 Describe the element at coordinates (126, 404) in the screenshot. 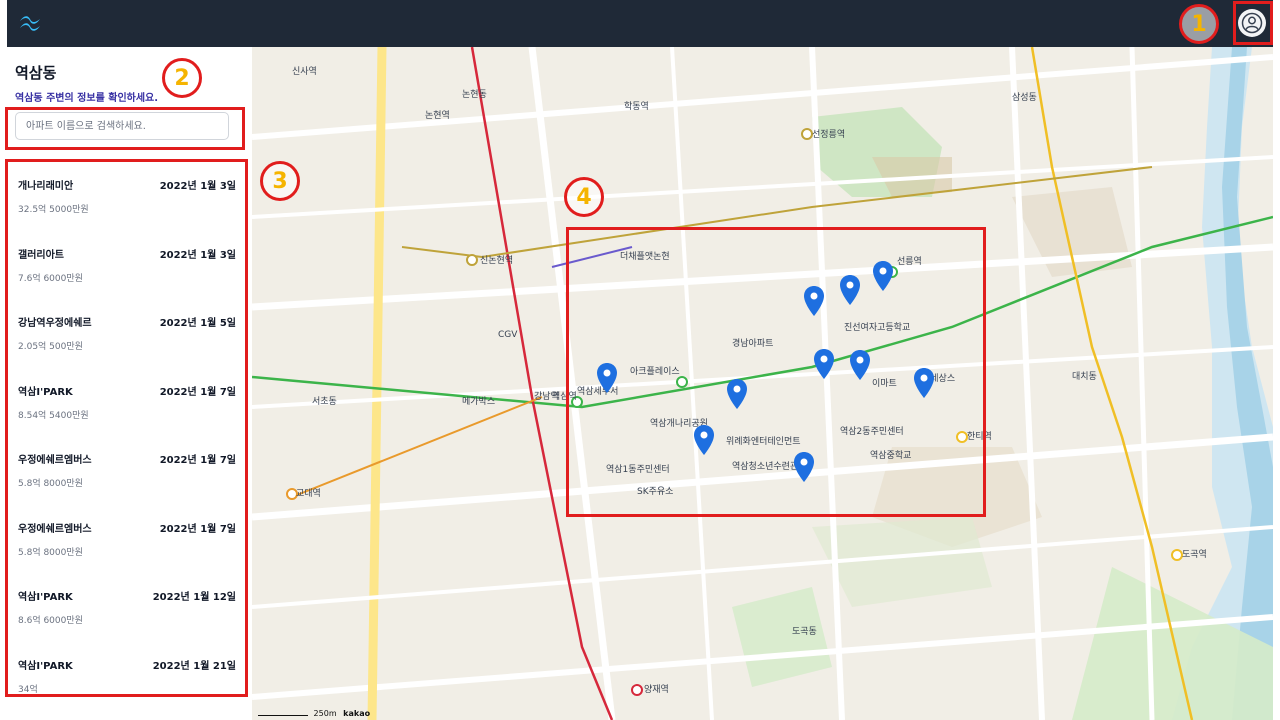

I see `list-item: 역삼I'PARK 2022년 1월 7일 8.54억 5400만원` at that location.